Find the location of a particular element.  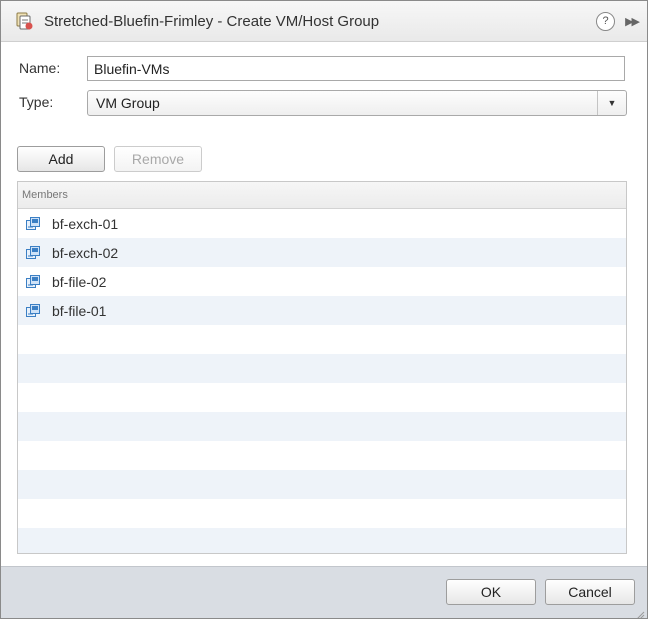

member-label: bf-file-01 is located at coordinates (79, 310).